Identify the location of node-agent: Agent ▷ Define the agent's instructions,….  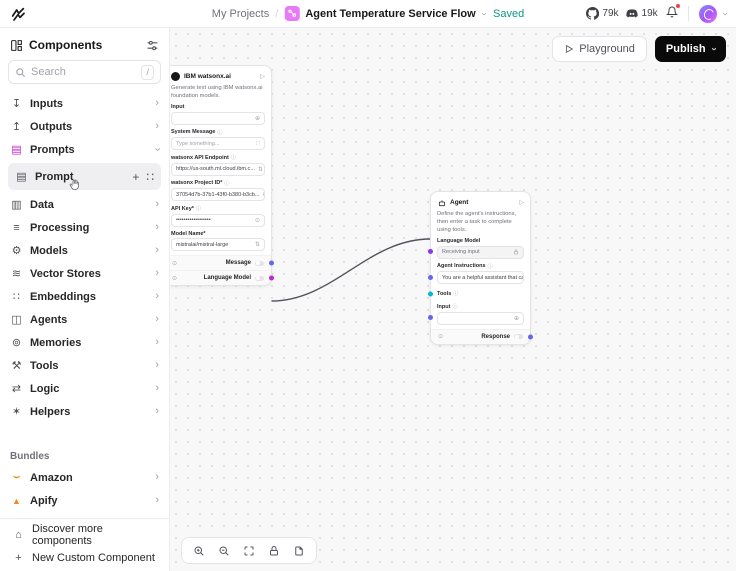
(480, 268).